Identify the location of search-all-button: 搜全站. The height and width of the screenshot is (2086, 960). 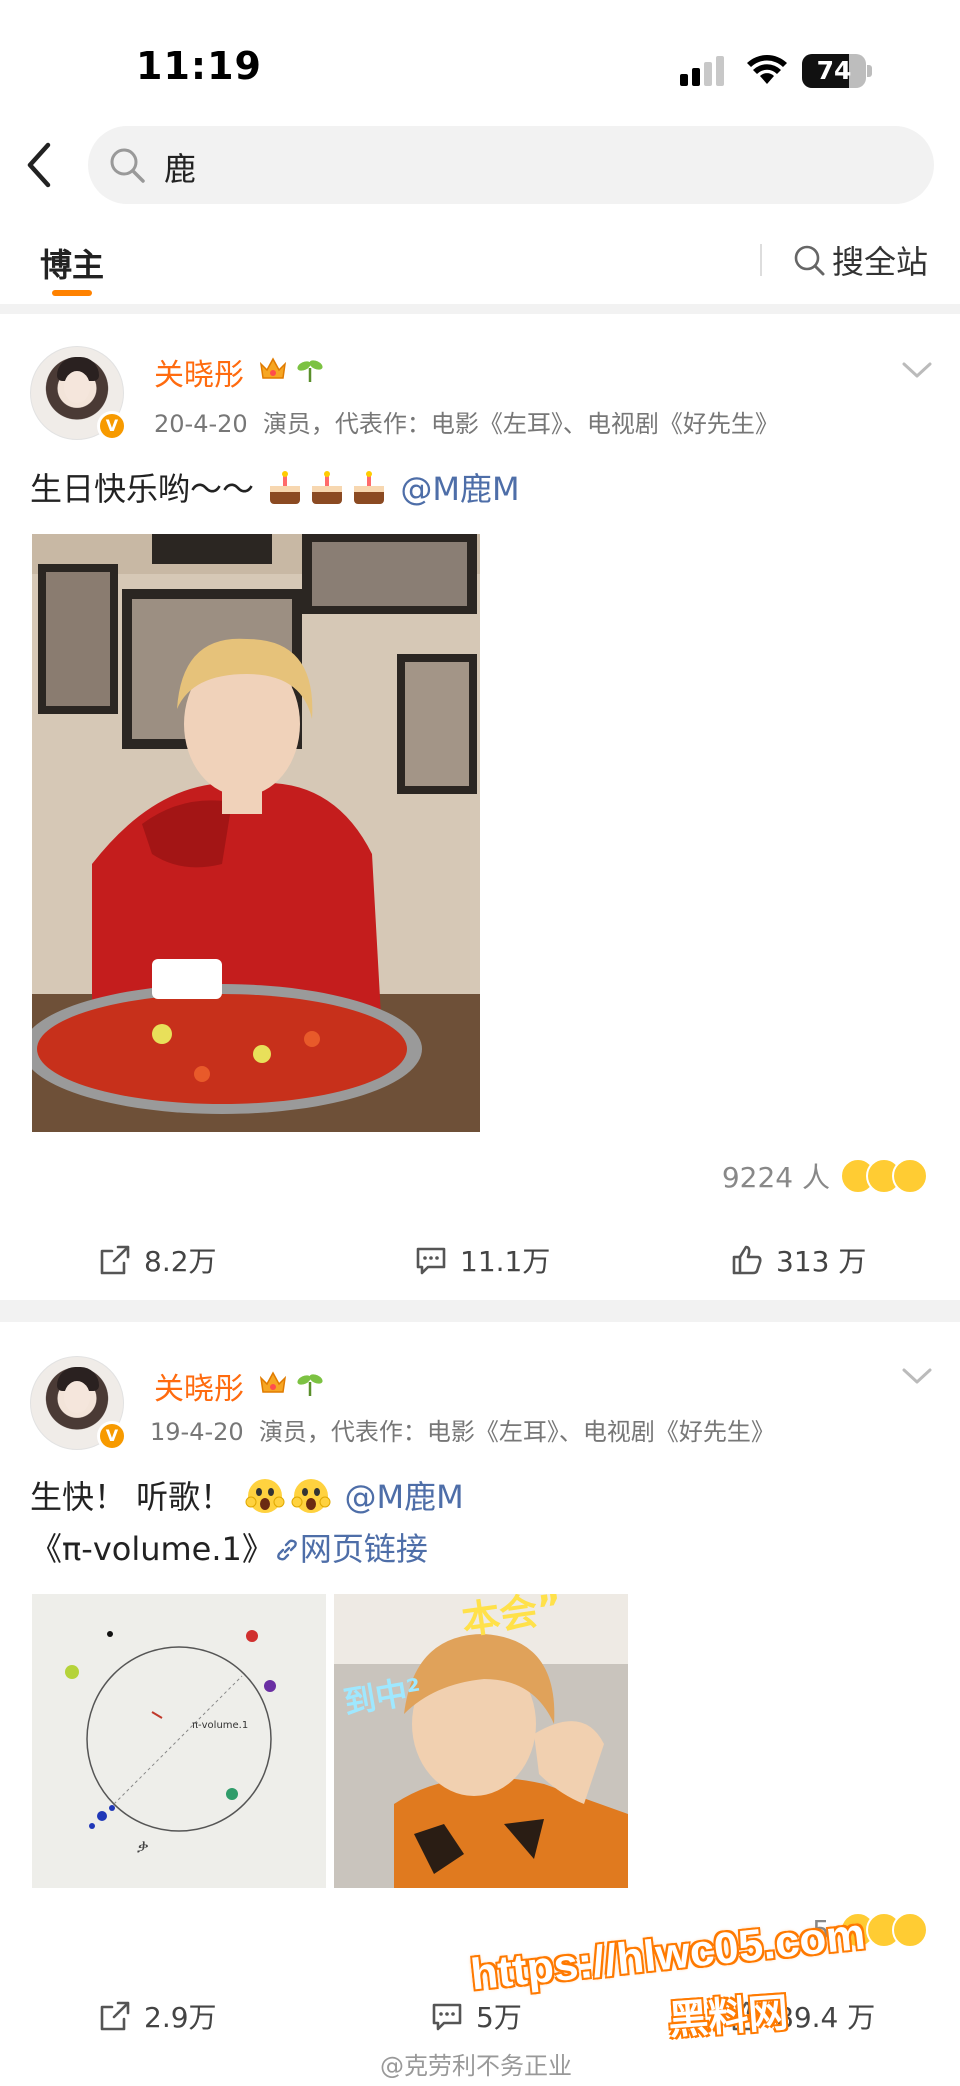
(860, 260).